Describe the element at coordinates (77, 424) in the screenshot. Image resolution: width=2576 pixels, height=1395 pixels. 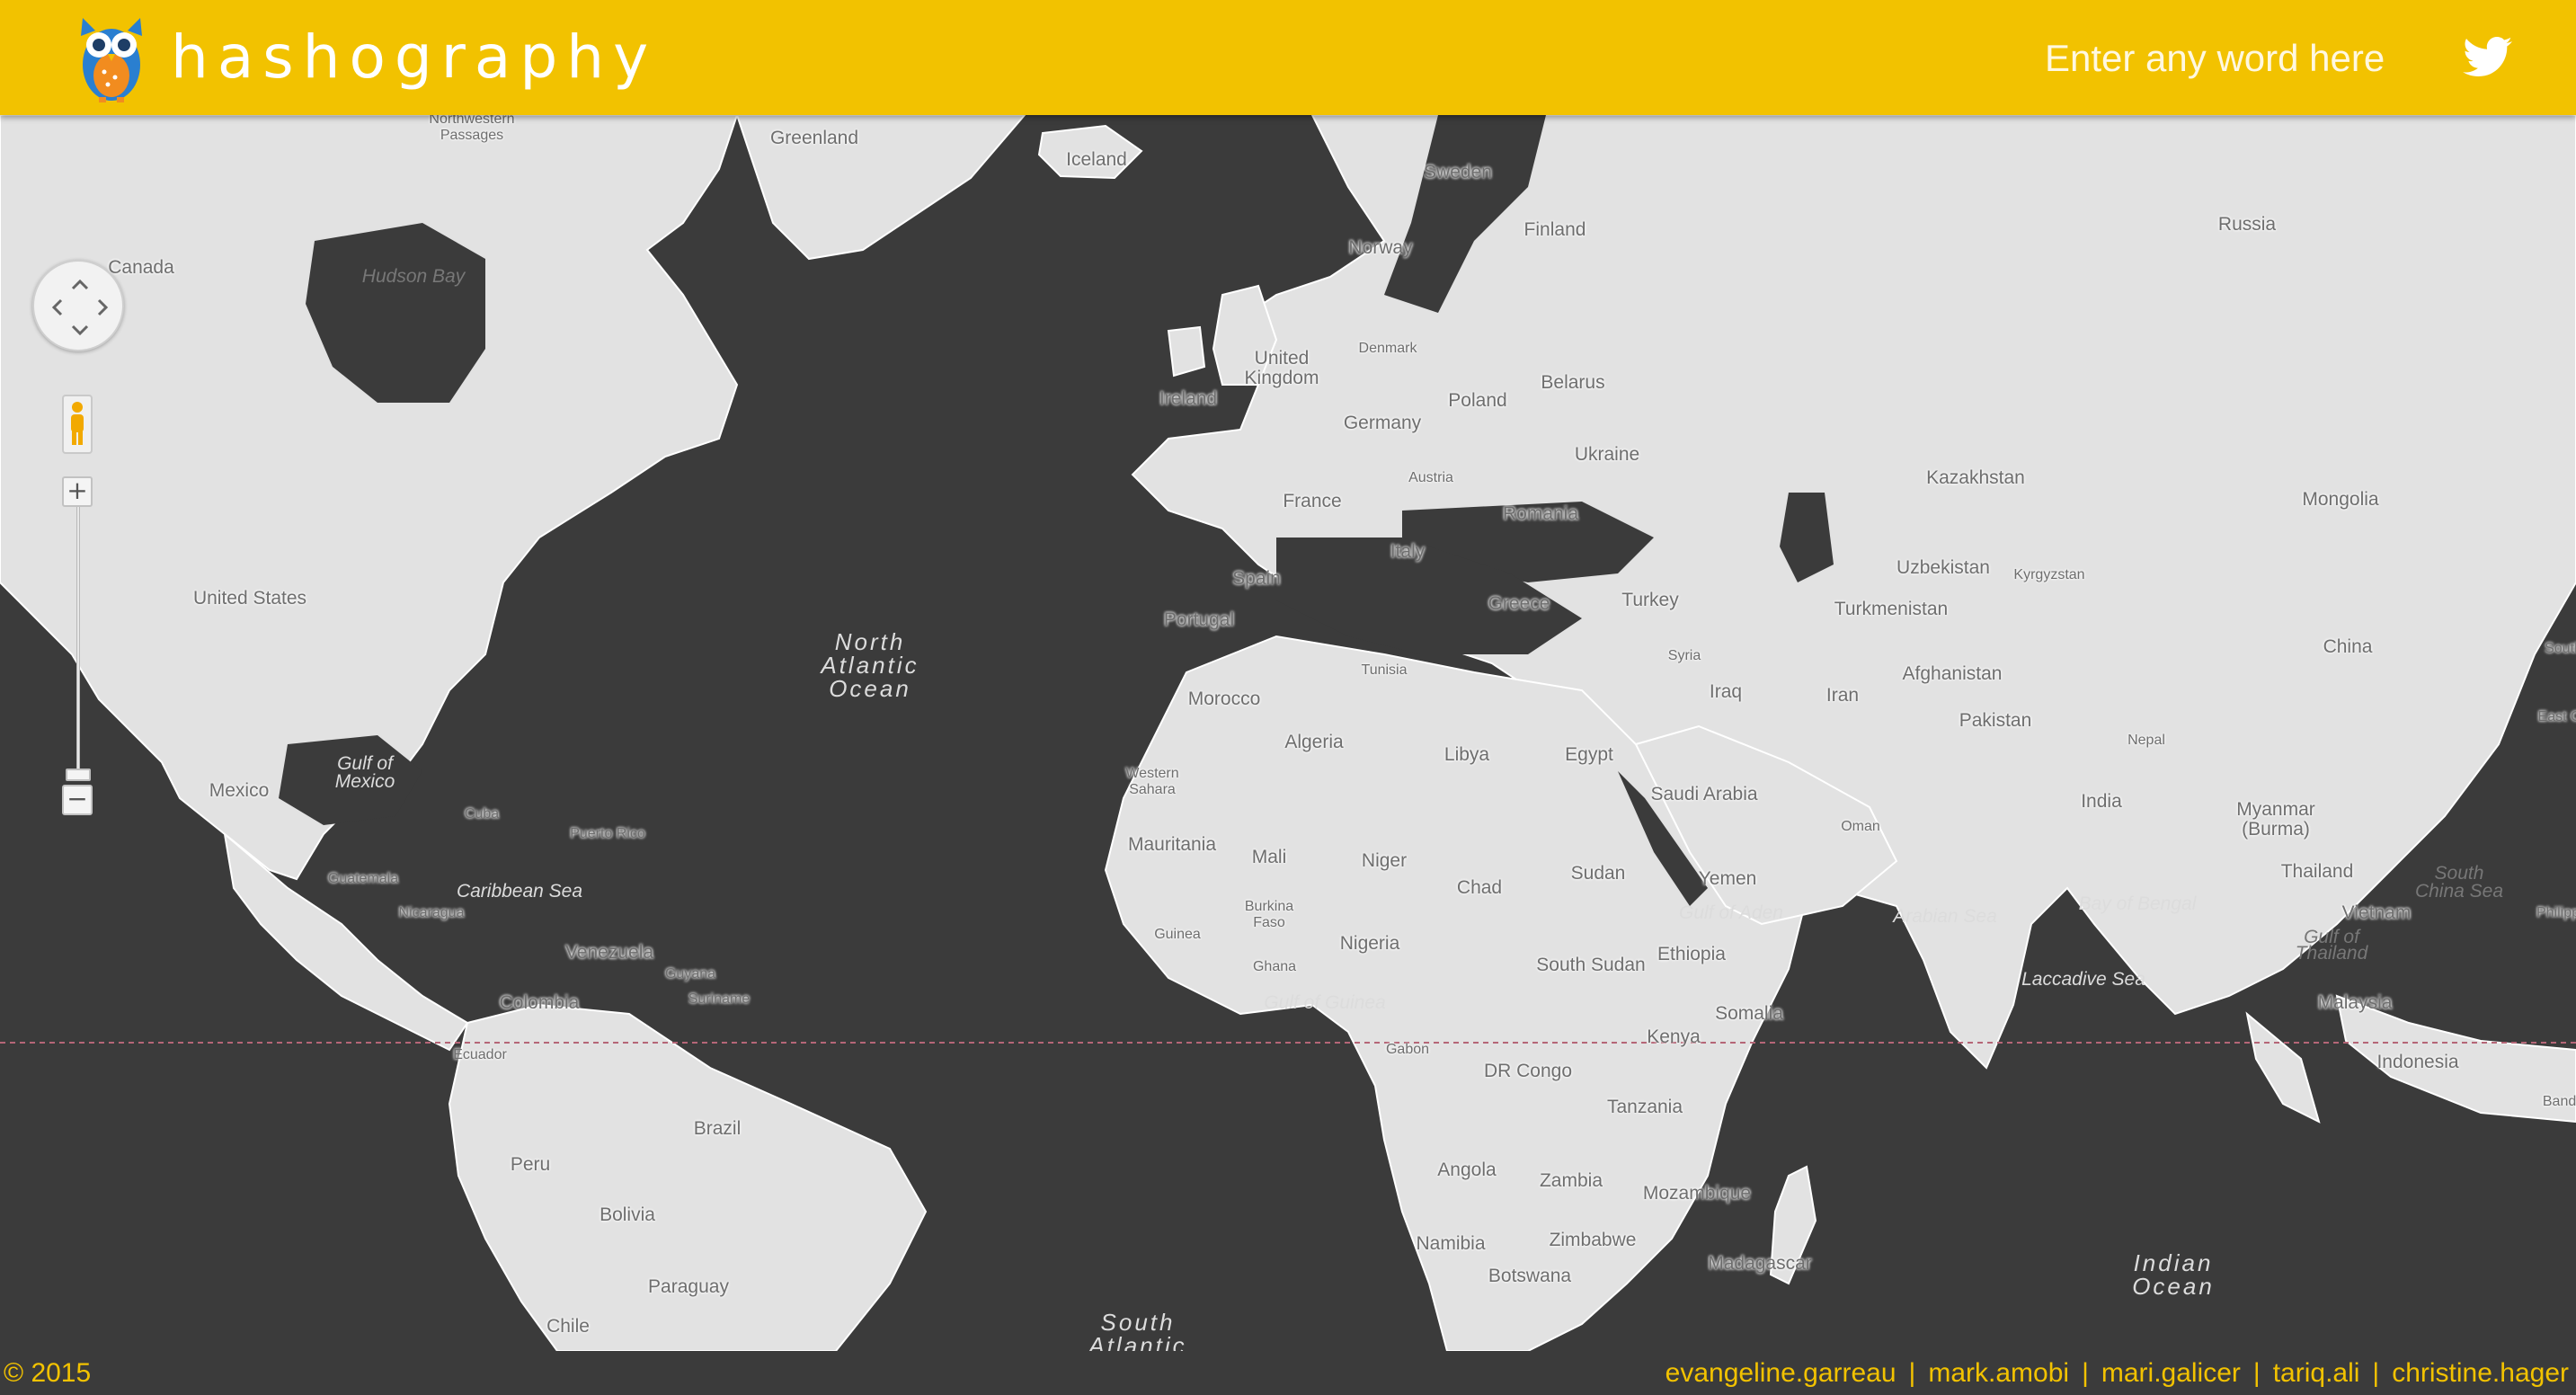
I see `street-view-pegman-icon` at that location.